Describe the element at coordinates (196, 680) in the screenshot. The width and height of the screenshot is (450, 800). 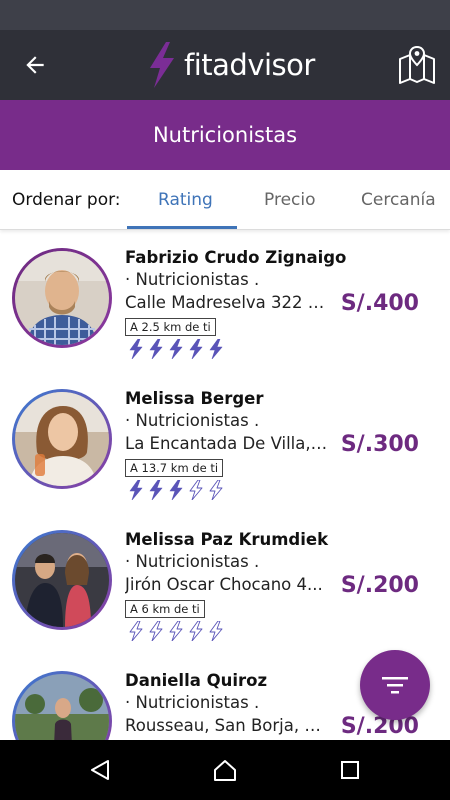
I see `item-name: Daniella Quiroz` at that location.